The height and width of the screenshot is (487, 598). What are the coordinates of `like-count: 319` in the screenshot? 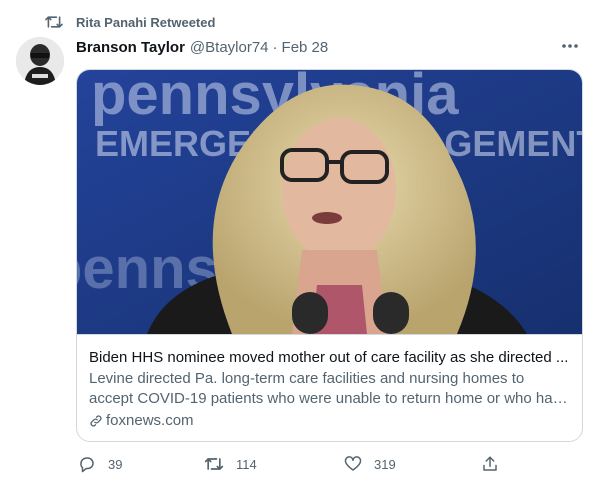 It's located at (385, 464).